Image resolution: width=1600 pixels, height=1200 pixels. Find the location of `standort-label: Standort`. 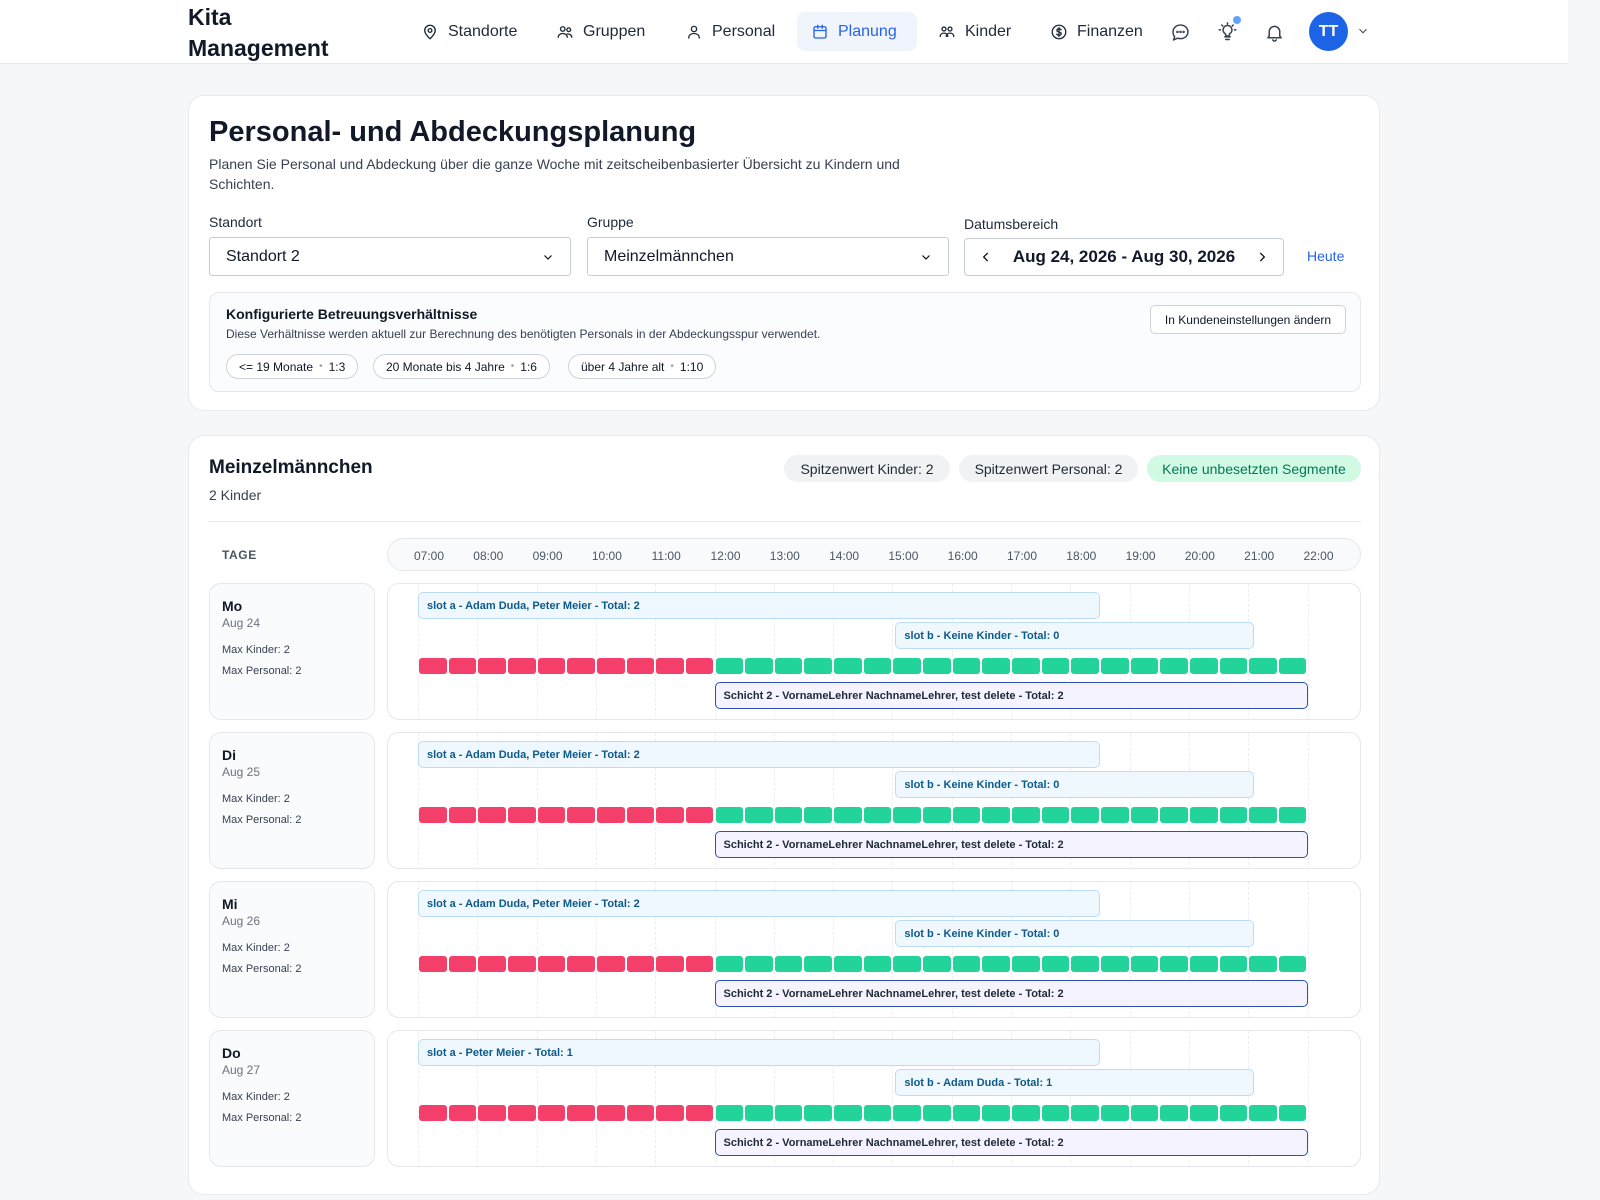

standort-label: Standort is located at coordinates (235, 222).